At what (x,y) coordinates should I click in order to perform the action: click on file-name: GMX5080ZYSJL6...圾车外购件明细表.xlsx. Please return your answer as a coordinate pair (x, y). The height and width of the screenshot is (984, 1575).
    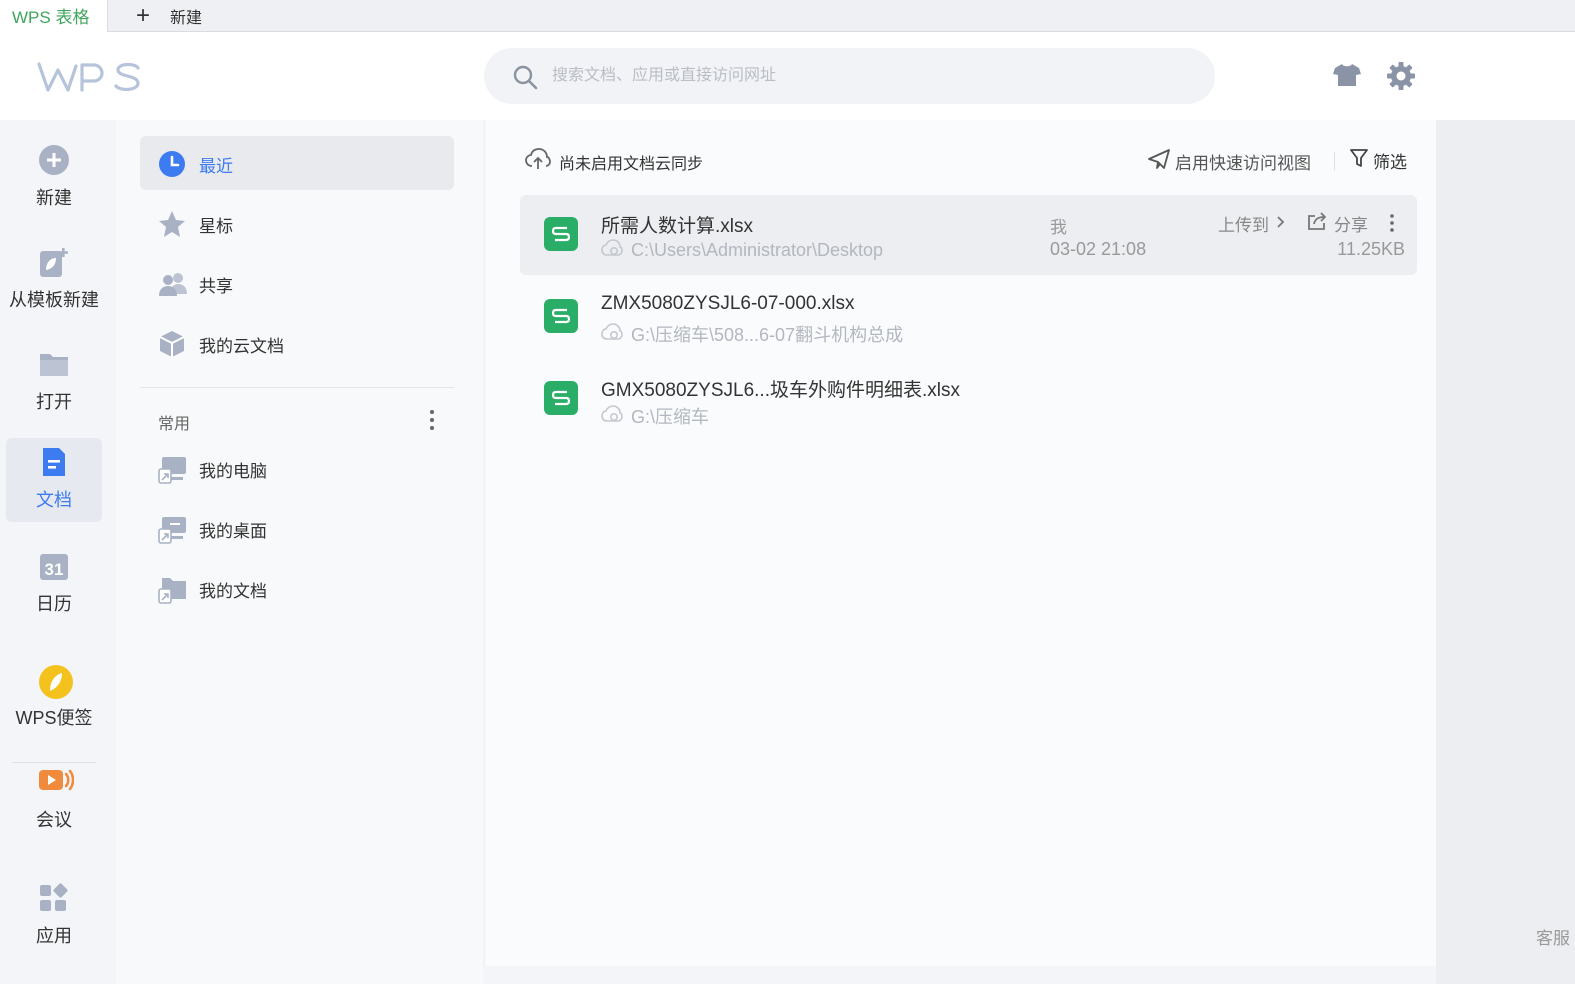
    Looking at the image, I should click on (780, 390).